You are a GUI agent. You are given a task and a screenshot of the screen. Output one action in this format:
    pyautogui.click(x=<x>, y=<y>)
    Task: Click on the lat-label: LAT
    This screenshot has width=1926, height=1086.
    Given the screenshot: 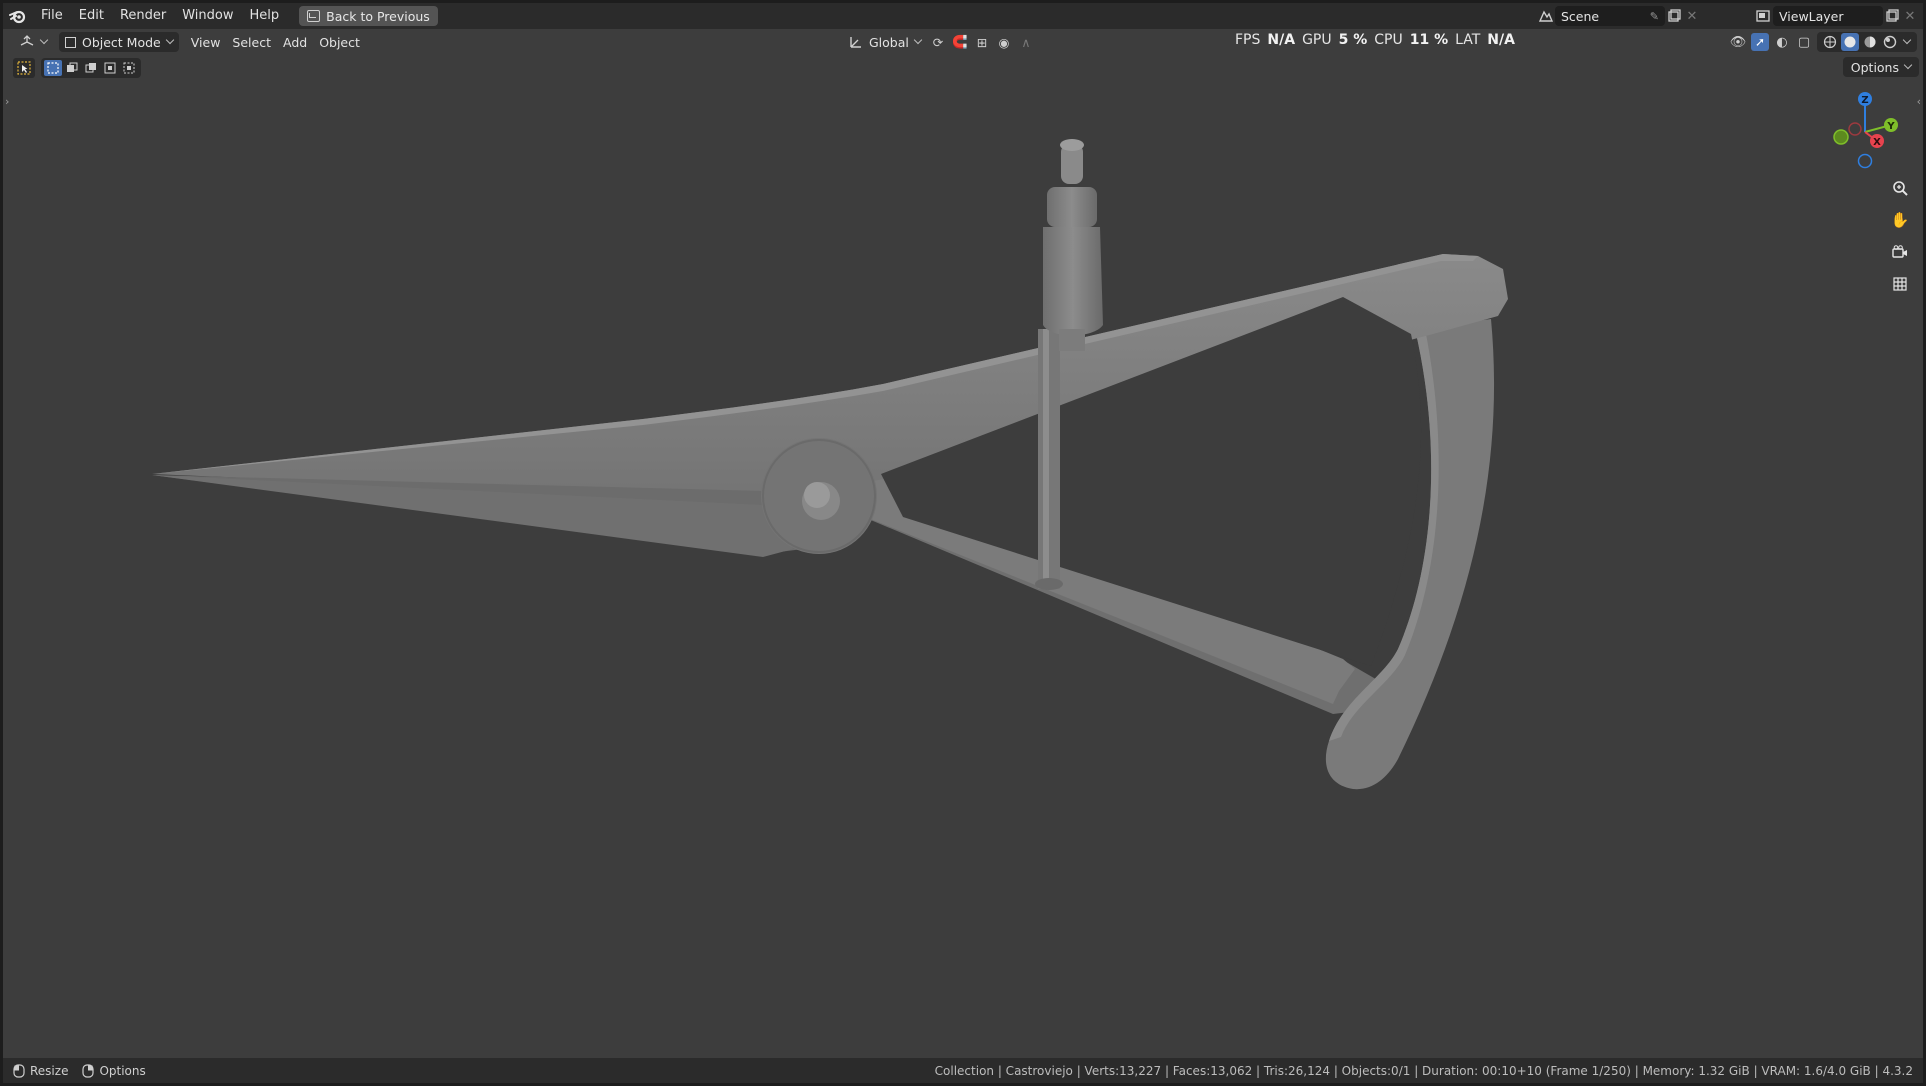 What is the action you would take?
    pyautogui.click(x=1468, y=40)
    